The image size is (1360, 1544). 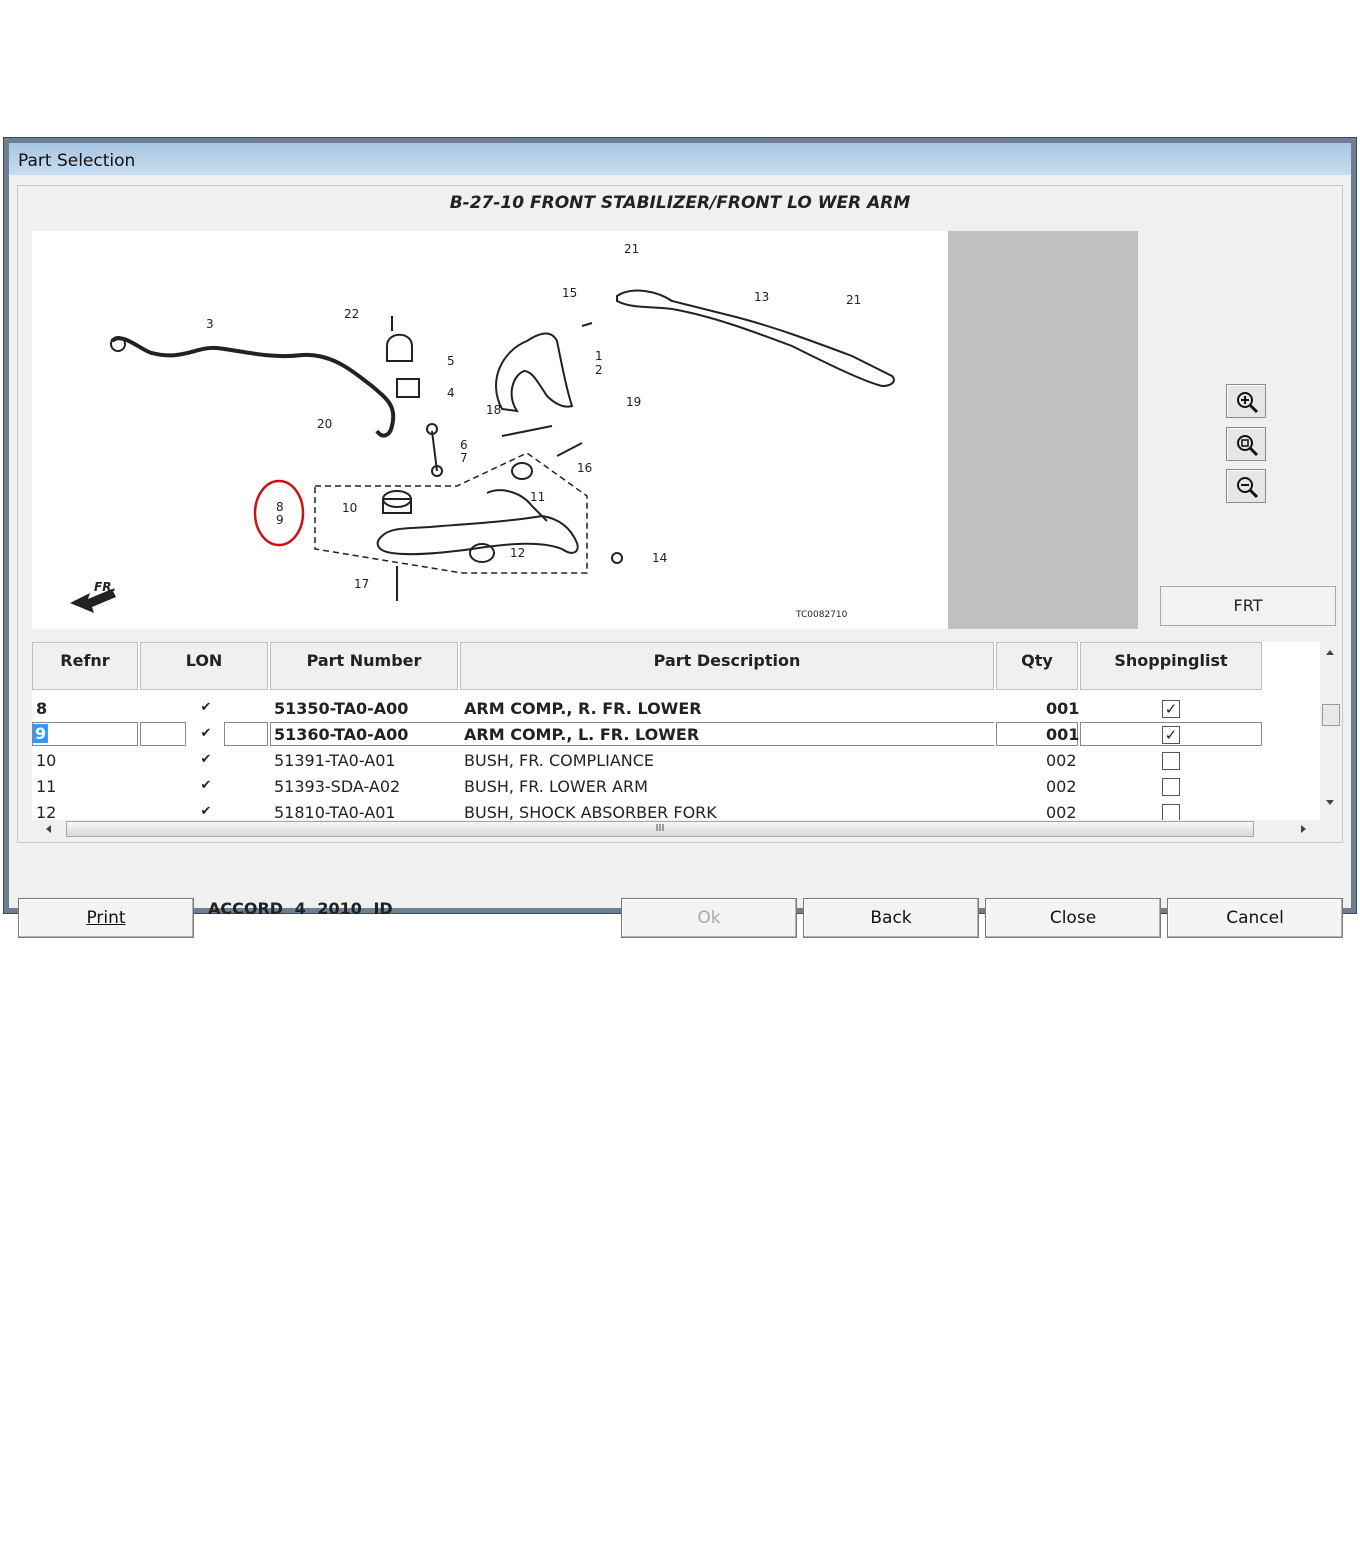 I want to click on cell-refnr: 10, so click(x=46, y=760).